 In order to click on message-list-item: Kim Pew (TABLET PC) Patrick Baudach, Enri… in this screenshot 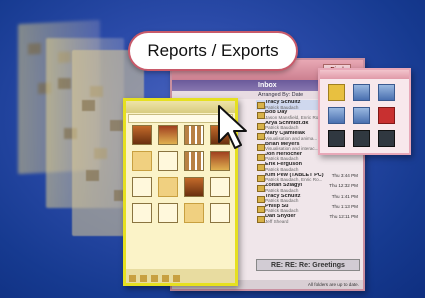, I will do `click(308, 178)`.